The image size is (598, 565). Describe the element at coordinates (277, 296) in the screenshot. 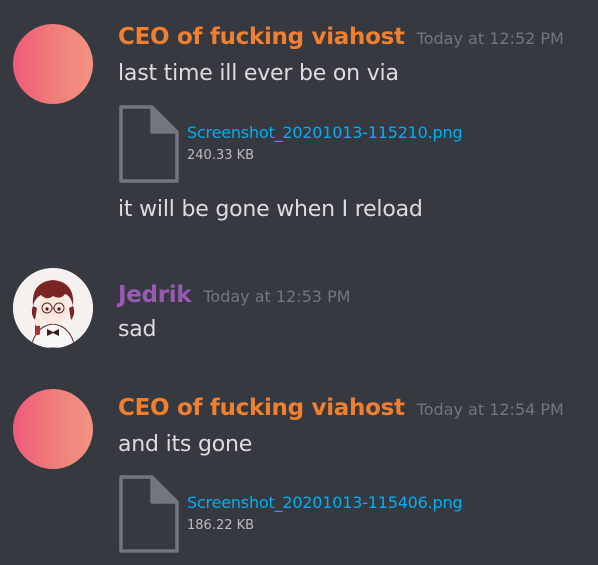

I see `timestamp: Today at 12:53 PM` at that location.